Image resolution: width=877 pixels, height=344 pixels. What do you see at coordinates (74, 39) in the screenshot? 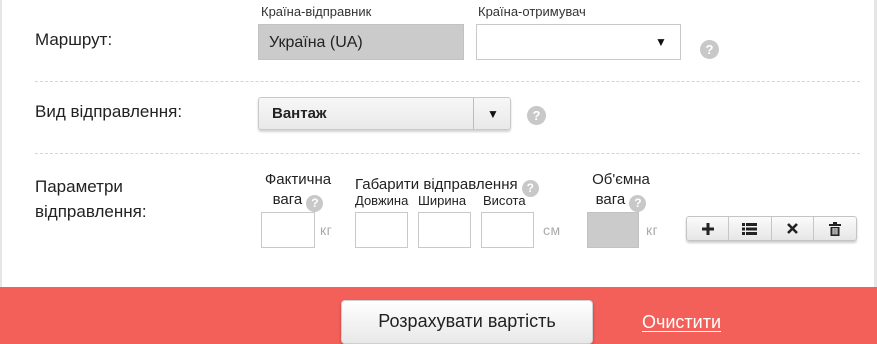
I see `route-label: Маршрут:` at bounding box center [74, 39].